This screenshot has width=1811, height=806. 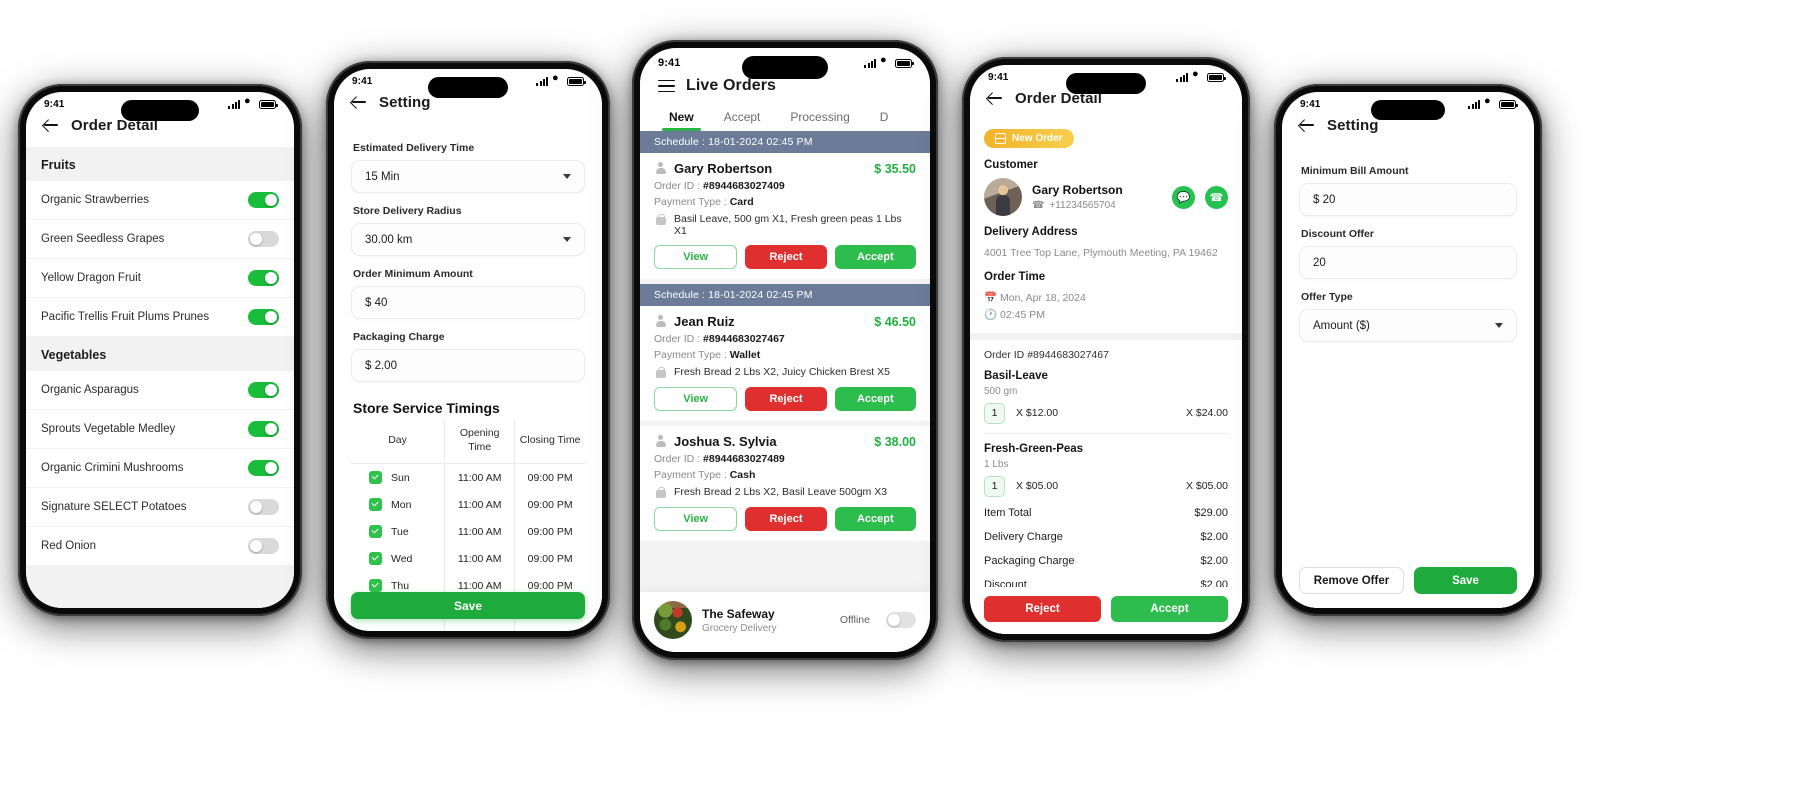 What do you see at coordinates (884, 119) in the screenshot?
I see `tab-delivered: D` at bounding box center [884, 119].